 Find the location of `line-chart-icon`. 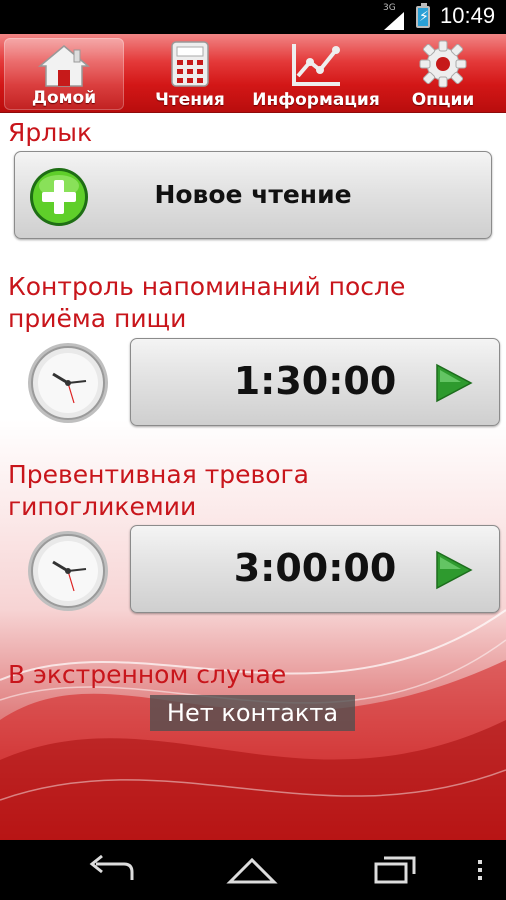

line-chart-icon is located at coordinates (316, 66).